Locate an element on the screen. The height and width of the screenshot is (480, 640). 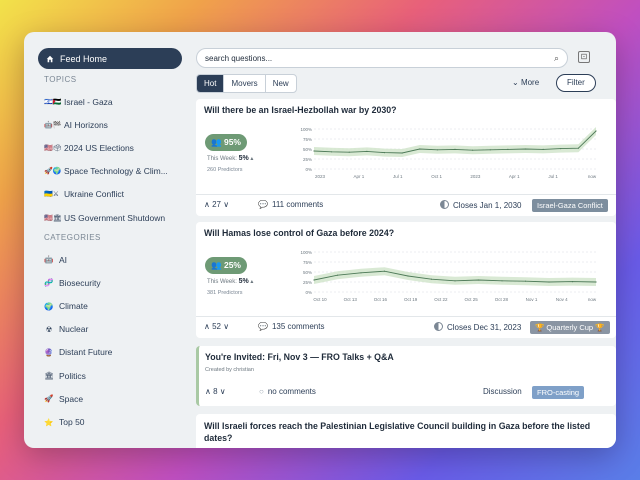
topic-tag: FRO-casting is located at coordinates (558, 392).